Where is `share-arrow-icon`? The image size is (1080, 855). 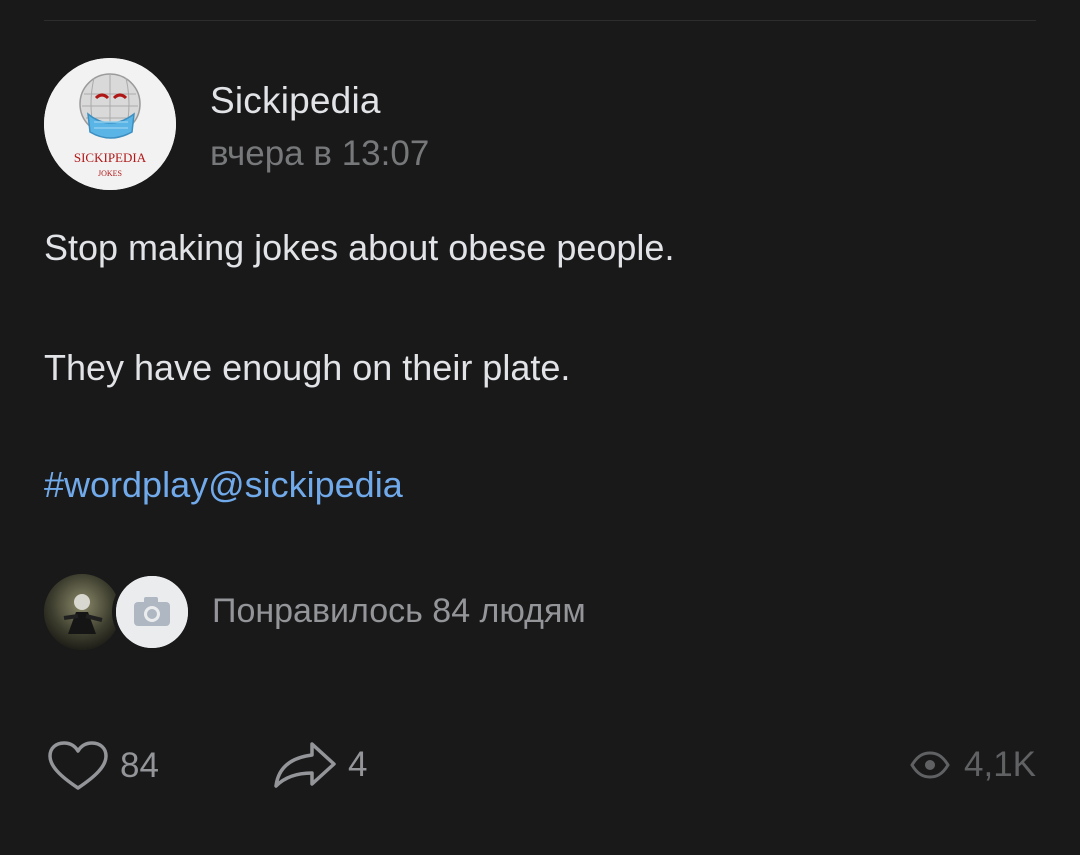
share-arrow-icon is located at coordinates (305, 765).